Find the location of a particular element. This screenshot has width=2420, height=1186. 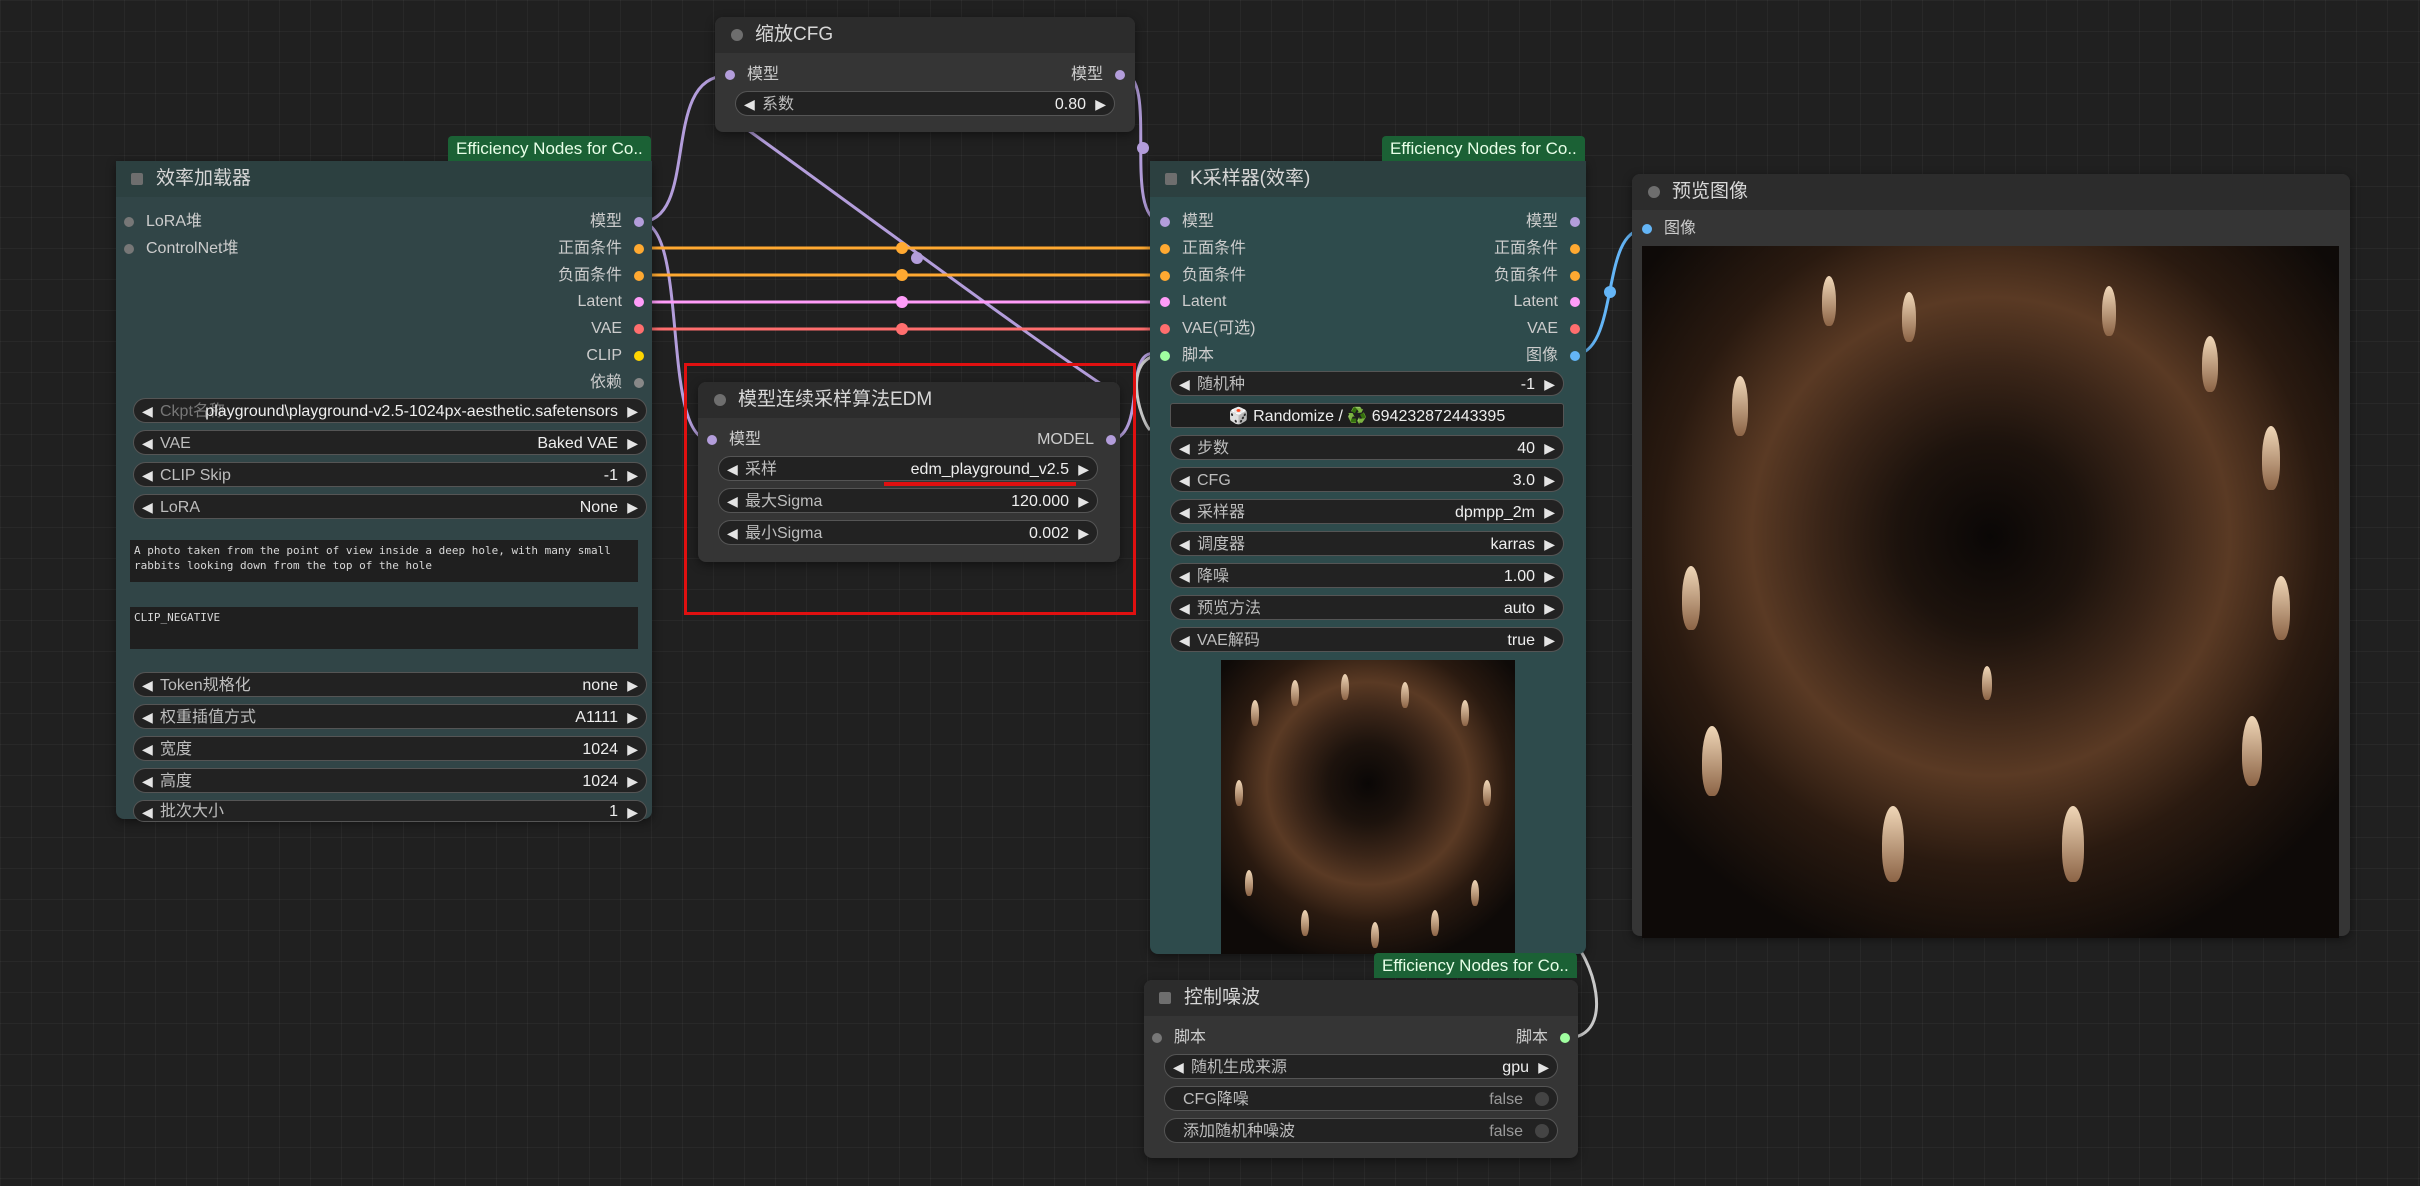

controlnet-stack-pin-icon is located at coordinates (129, 249).